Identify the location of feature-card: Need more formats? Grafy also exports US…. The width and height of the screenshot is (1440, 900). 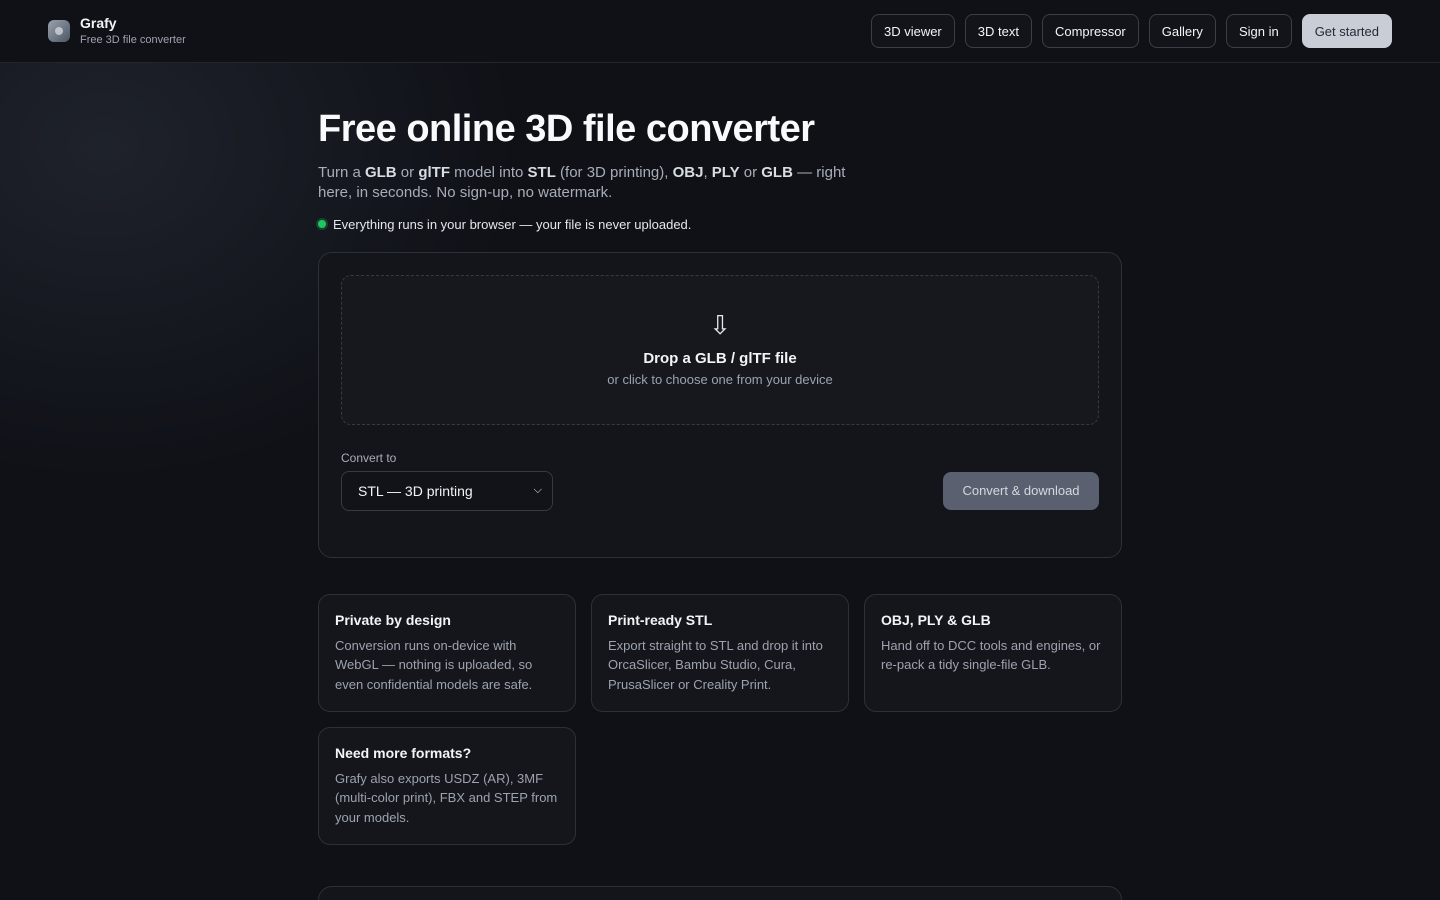
(447, 785).